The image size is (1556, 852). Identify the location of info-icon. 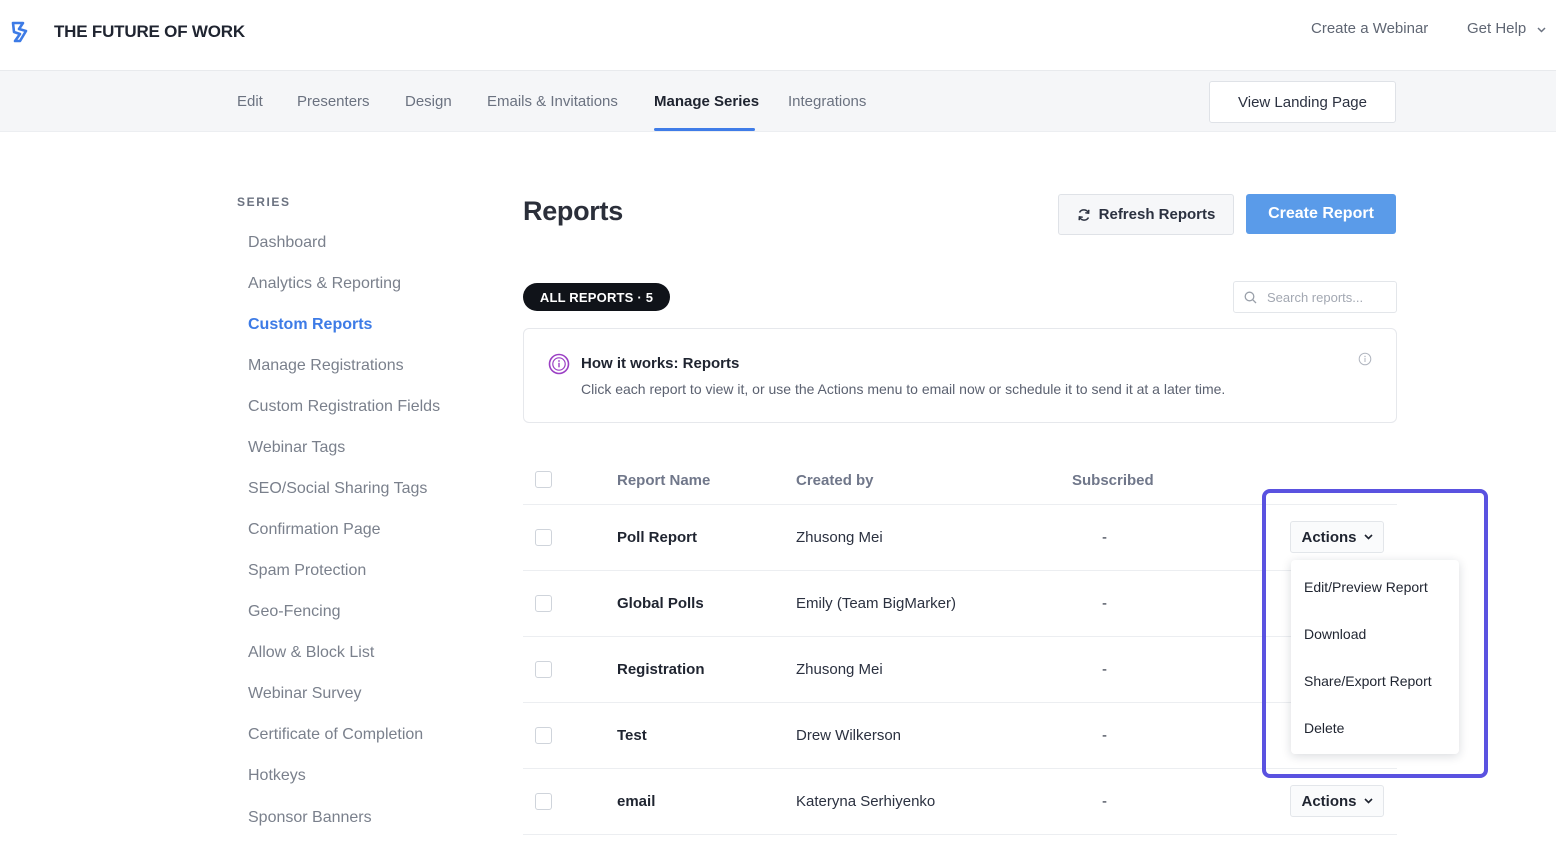
(1365, 359).